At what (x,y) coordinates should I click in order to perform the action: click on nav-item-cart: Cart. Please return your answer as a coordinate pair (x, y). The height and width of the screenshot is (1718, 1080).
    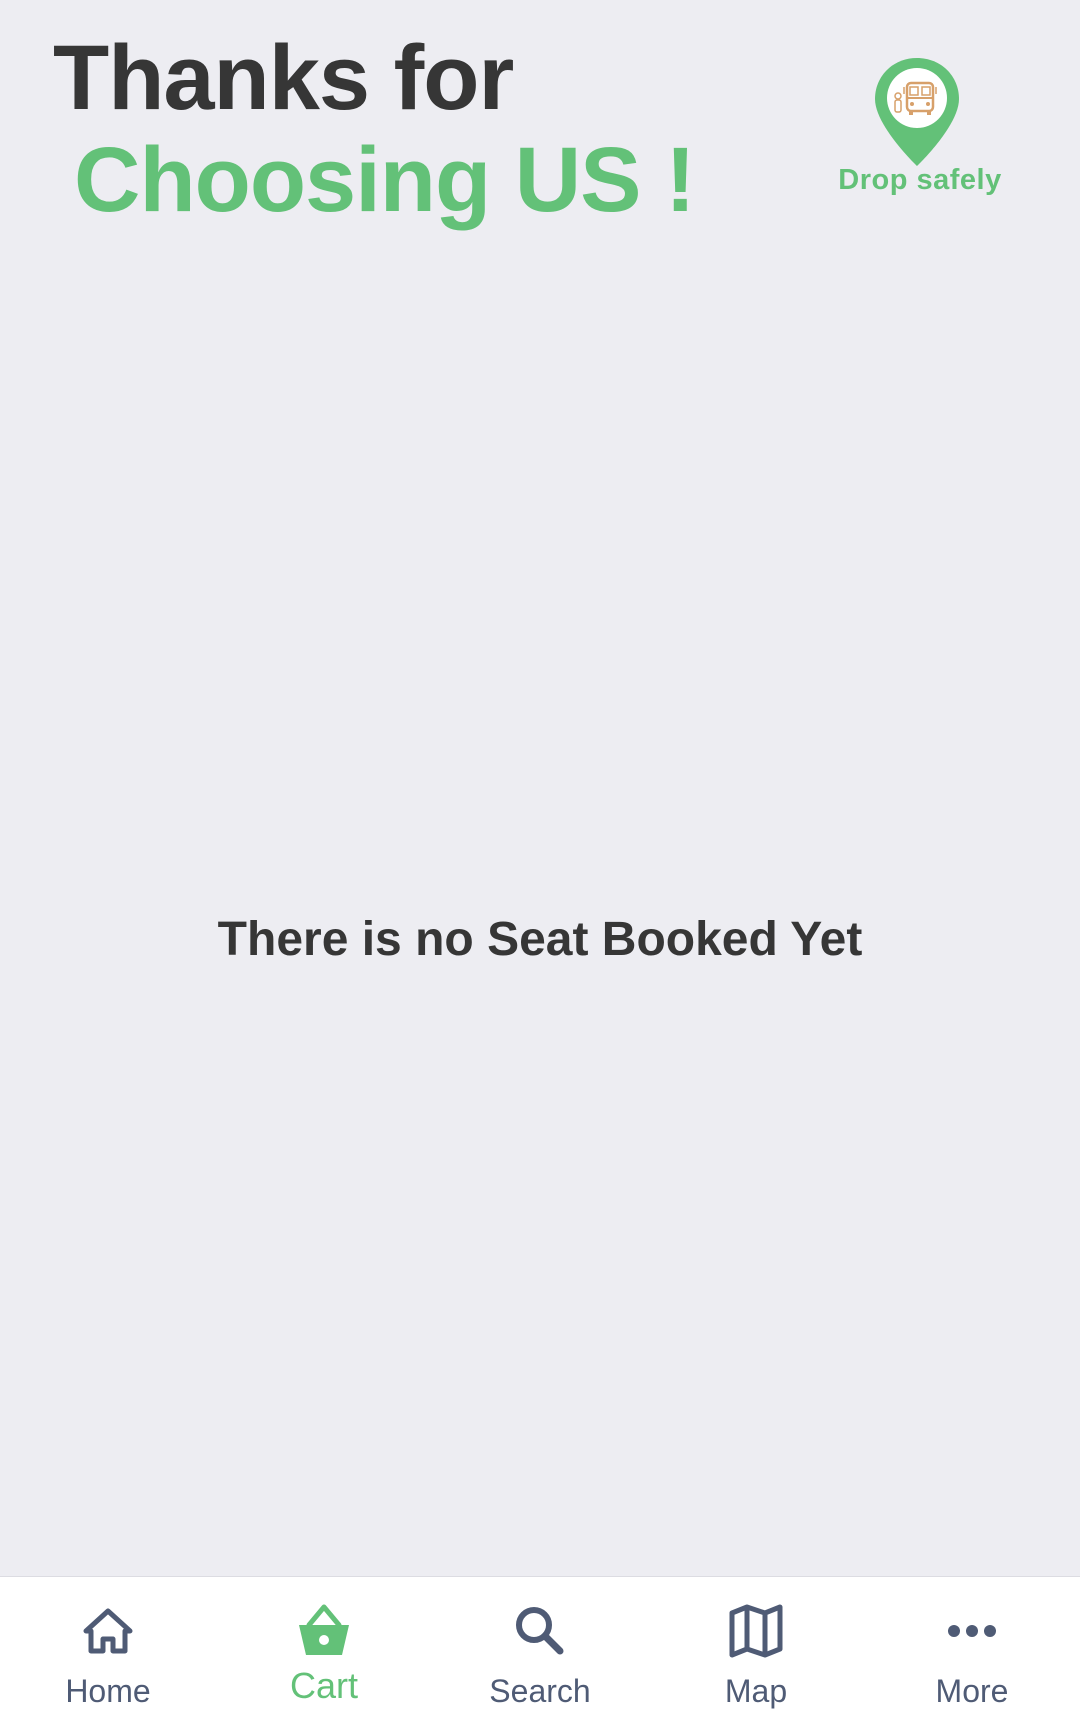
    Looking at the image, I should click on (324, 1647).